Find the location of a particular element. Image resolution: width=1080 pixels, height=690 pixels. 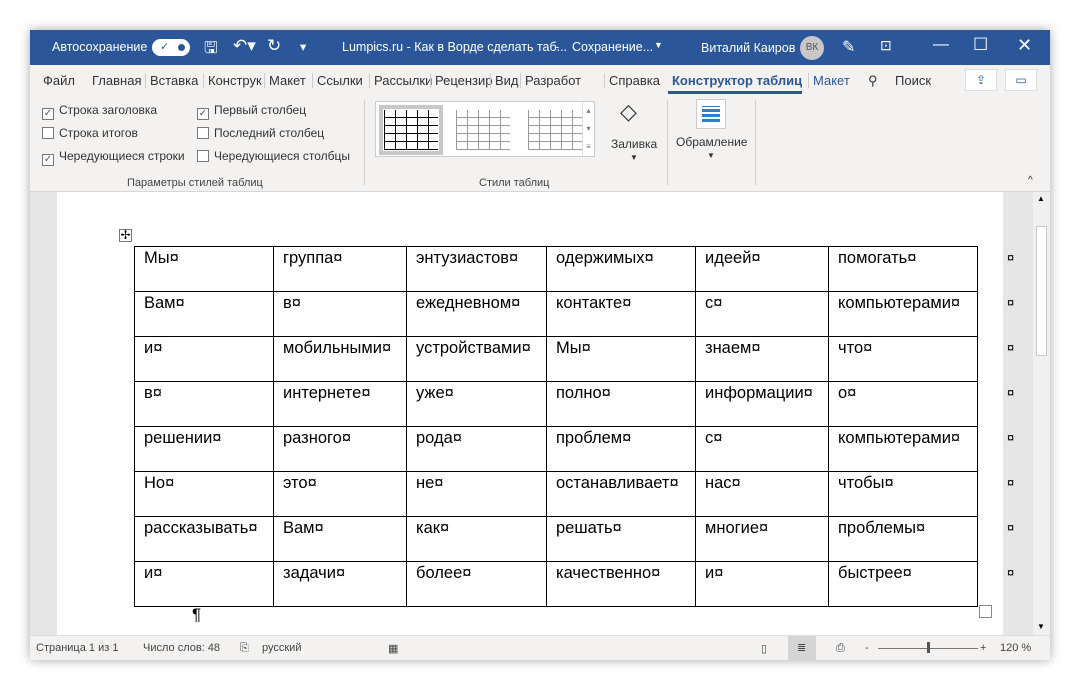

table-cell: проблемы¤ is located at coordinates (903, 539).